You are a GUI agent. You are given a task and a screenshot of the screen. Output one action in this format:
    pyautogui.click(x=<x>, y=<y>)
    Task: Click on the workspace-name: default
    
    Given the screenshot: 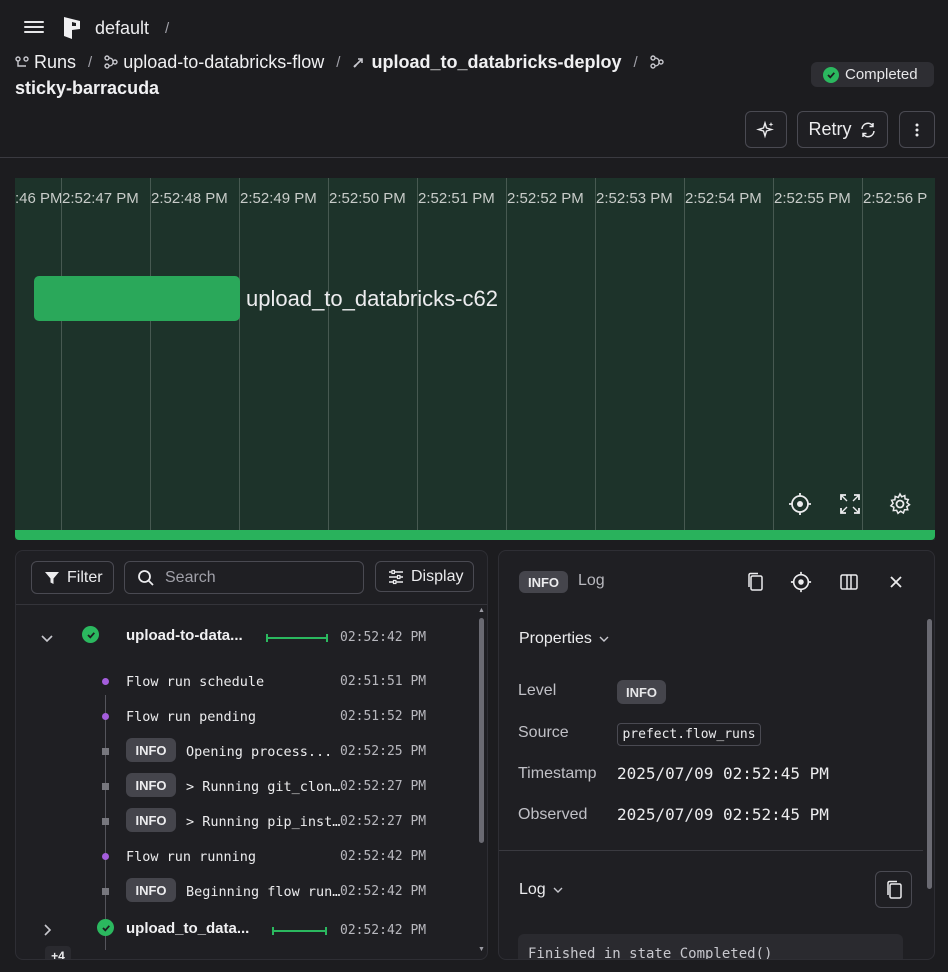 What is the action you would take?
    pyautogui.click(x=122, y=28)
    